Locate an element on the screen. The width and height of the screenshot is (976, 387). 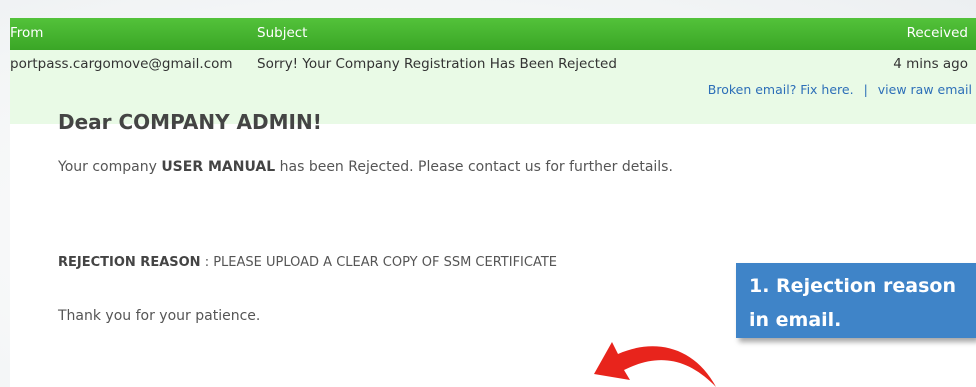
callout-line-1: 1. Rejection reason is located at coordinates (852, 286).